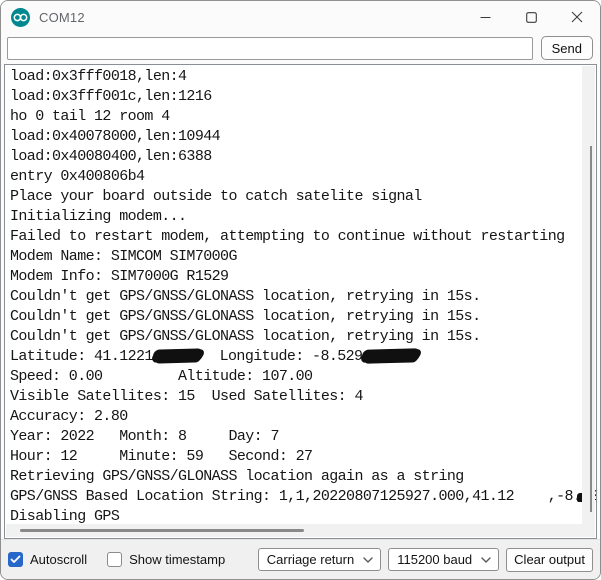 The width and height of the screenshot is (601, 580). I want to click on autoscroll-label: Autoscroll, so click(59, 559).